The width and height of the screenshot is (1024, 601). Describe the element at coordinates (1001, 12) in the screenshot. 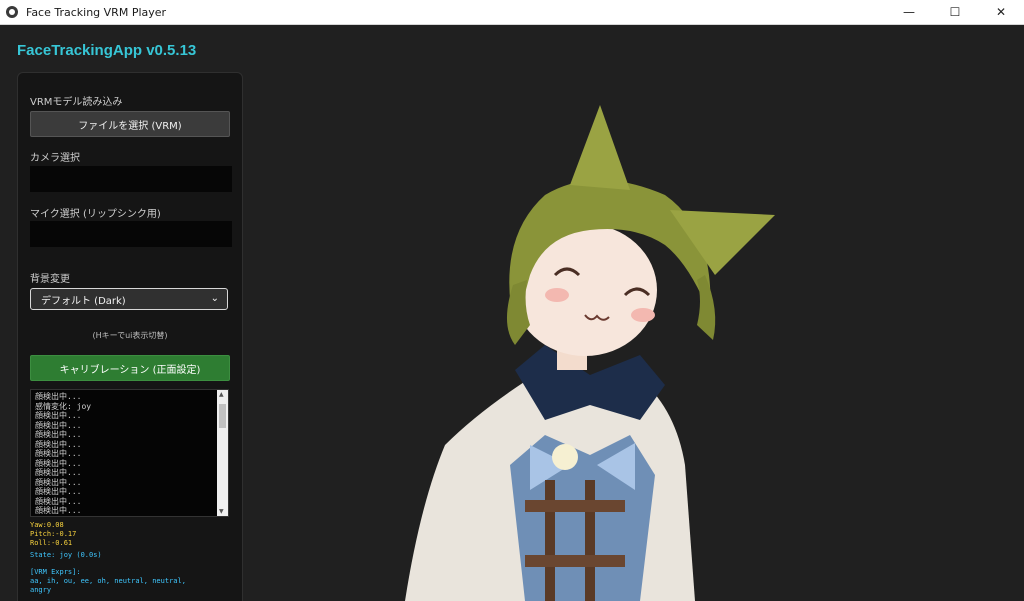

I see `close-button: ✕` at that location.